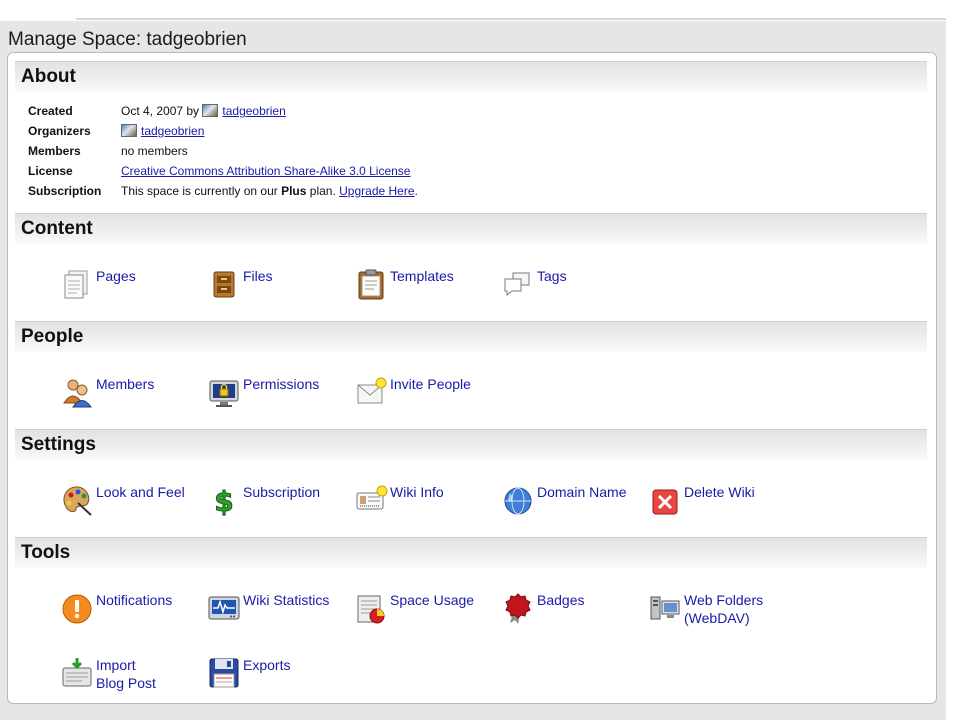  What do you see at coordinates (279, 621) in the screenshot?
I see `tools-item-wiki-statistics: Wiki Statistics` at bounding box center [279, 621].